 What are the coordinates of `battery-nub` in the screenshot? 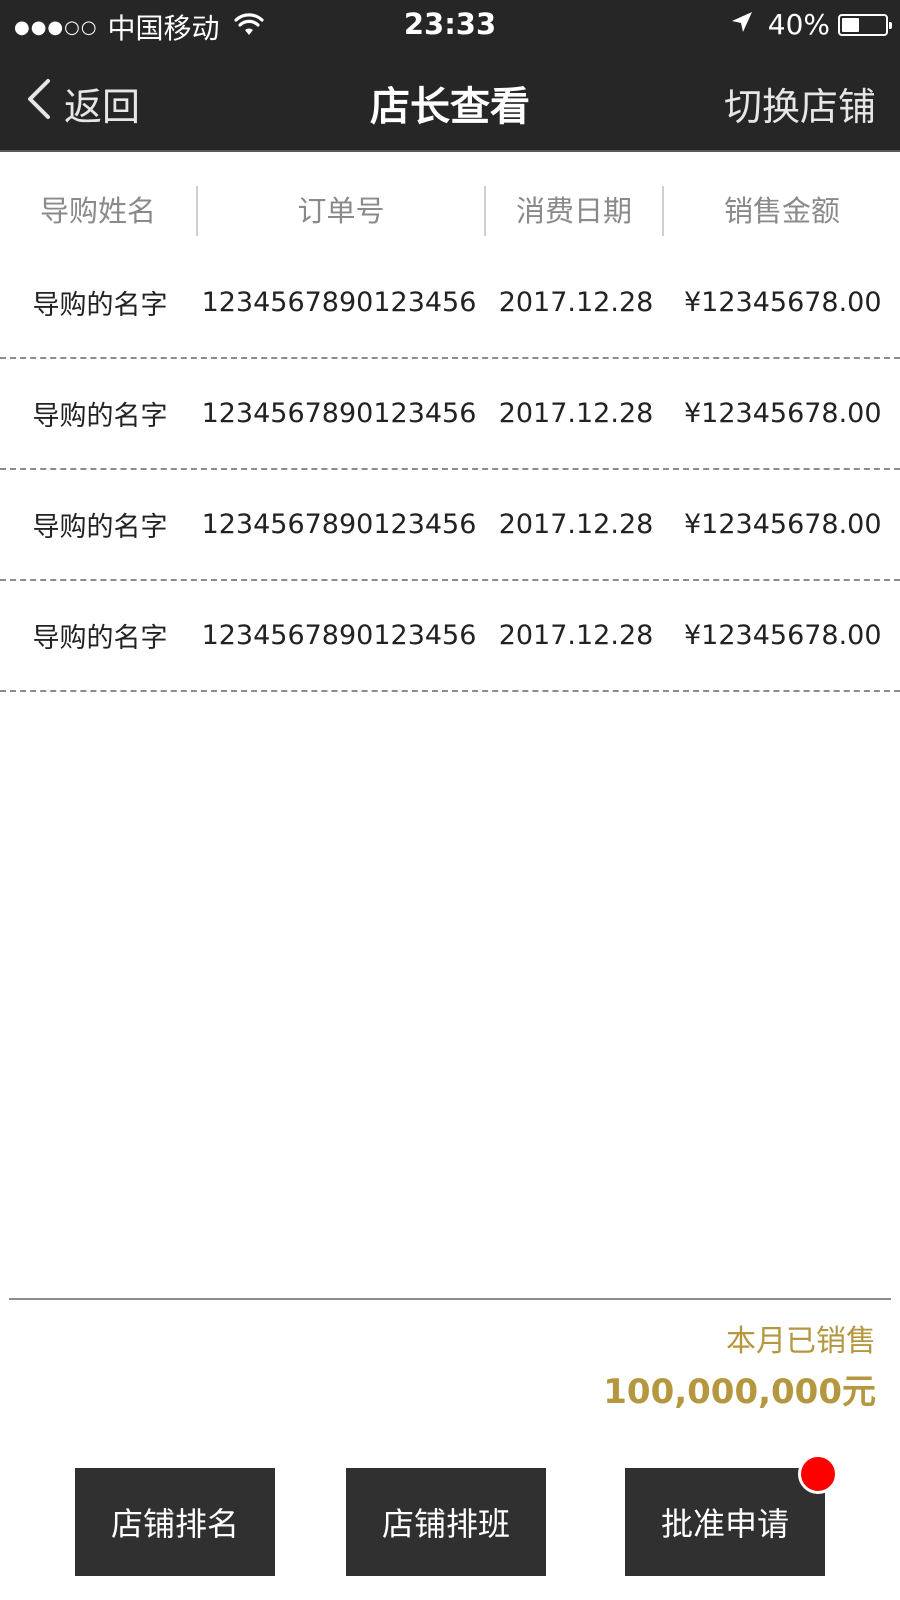 It's located at (890, 25).